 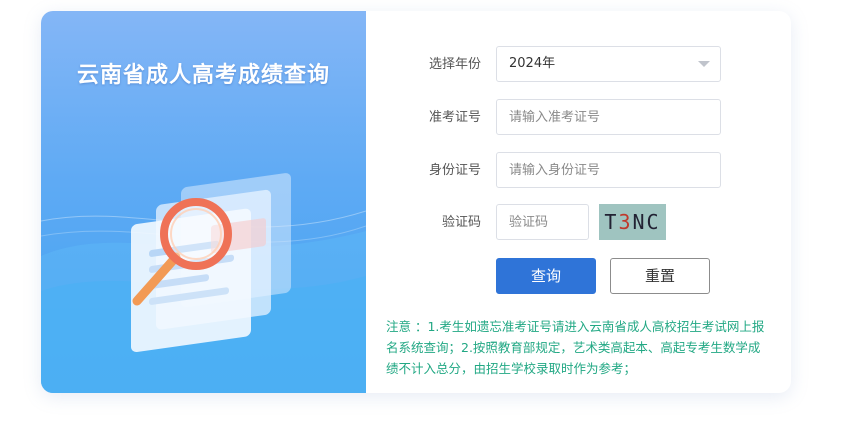 I want to click on year-label: 选择年份, so click(x=454, y=64).